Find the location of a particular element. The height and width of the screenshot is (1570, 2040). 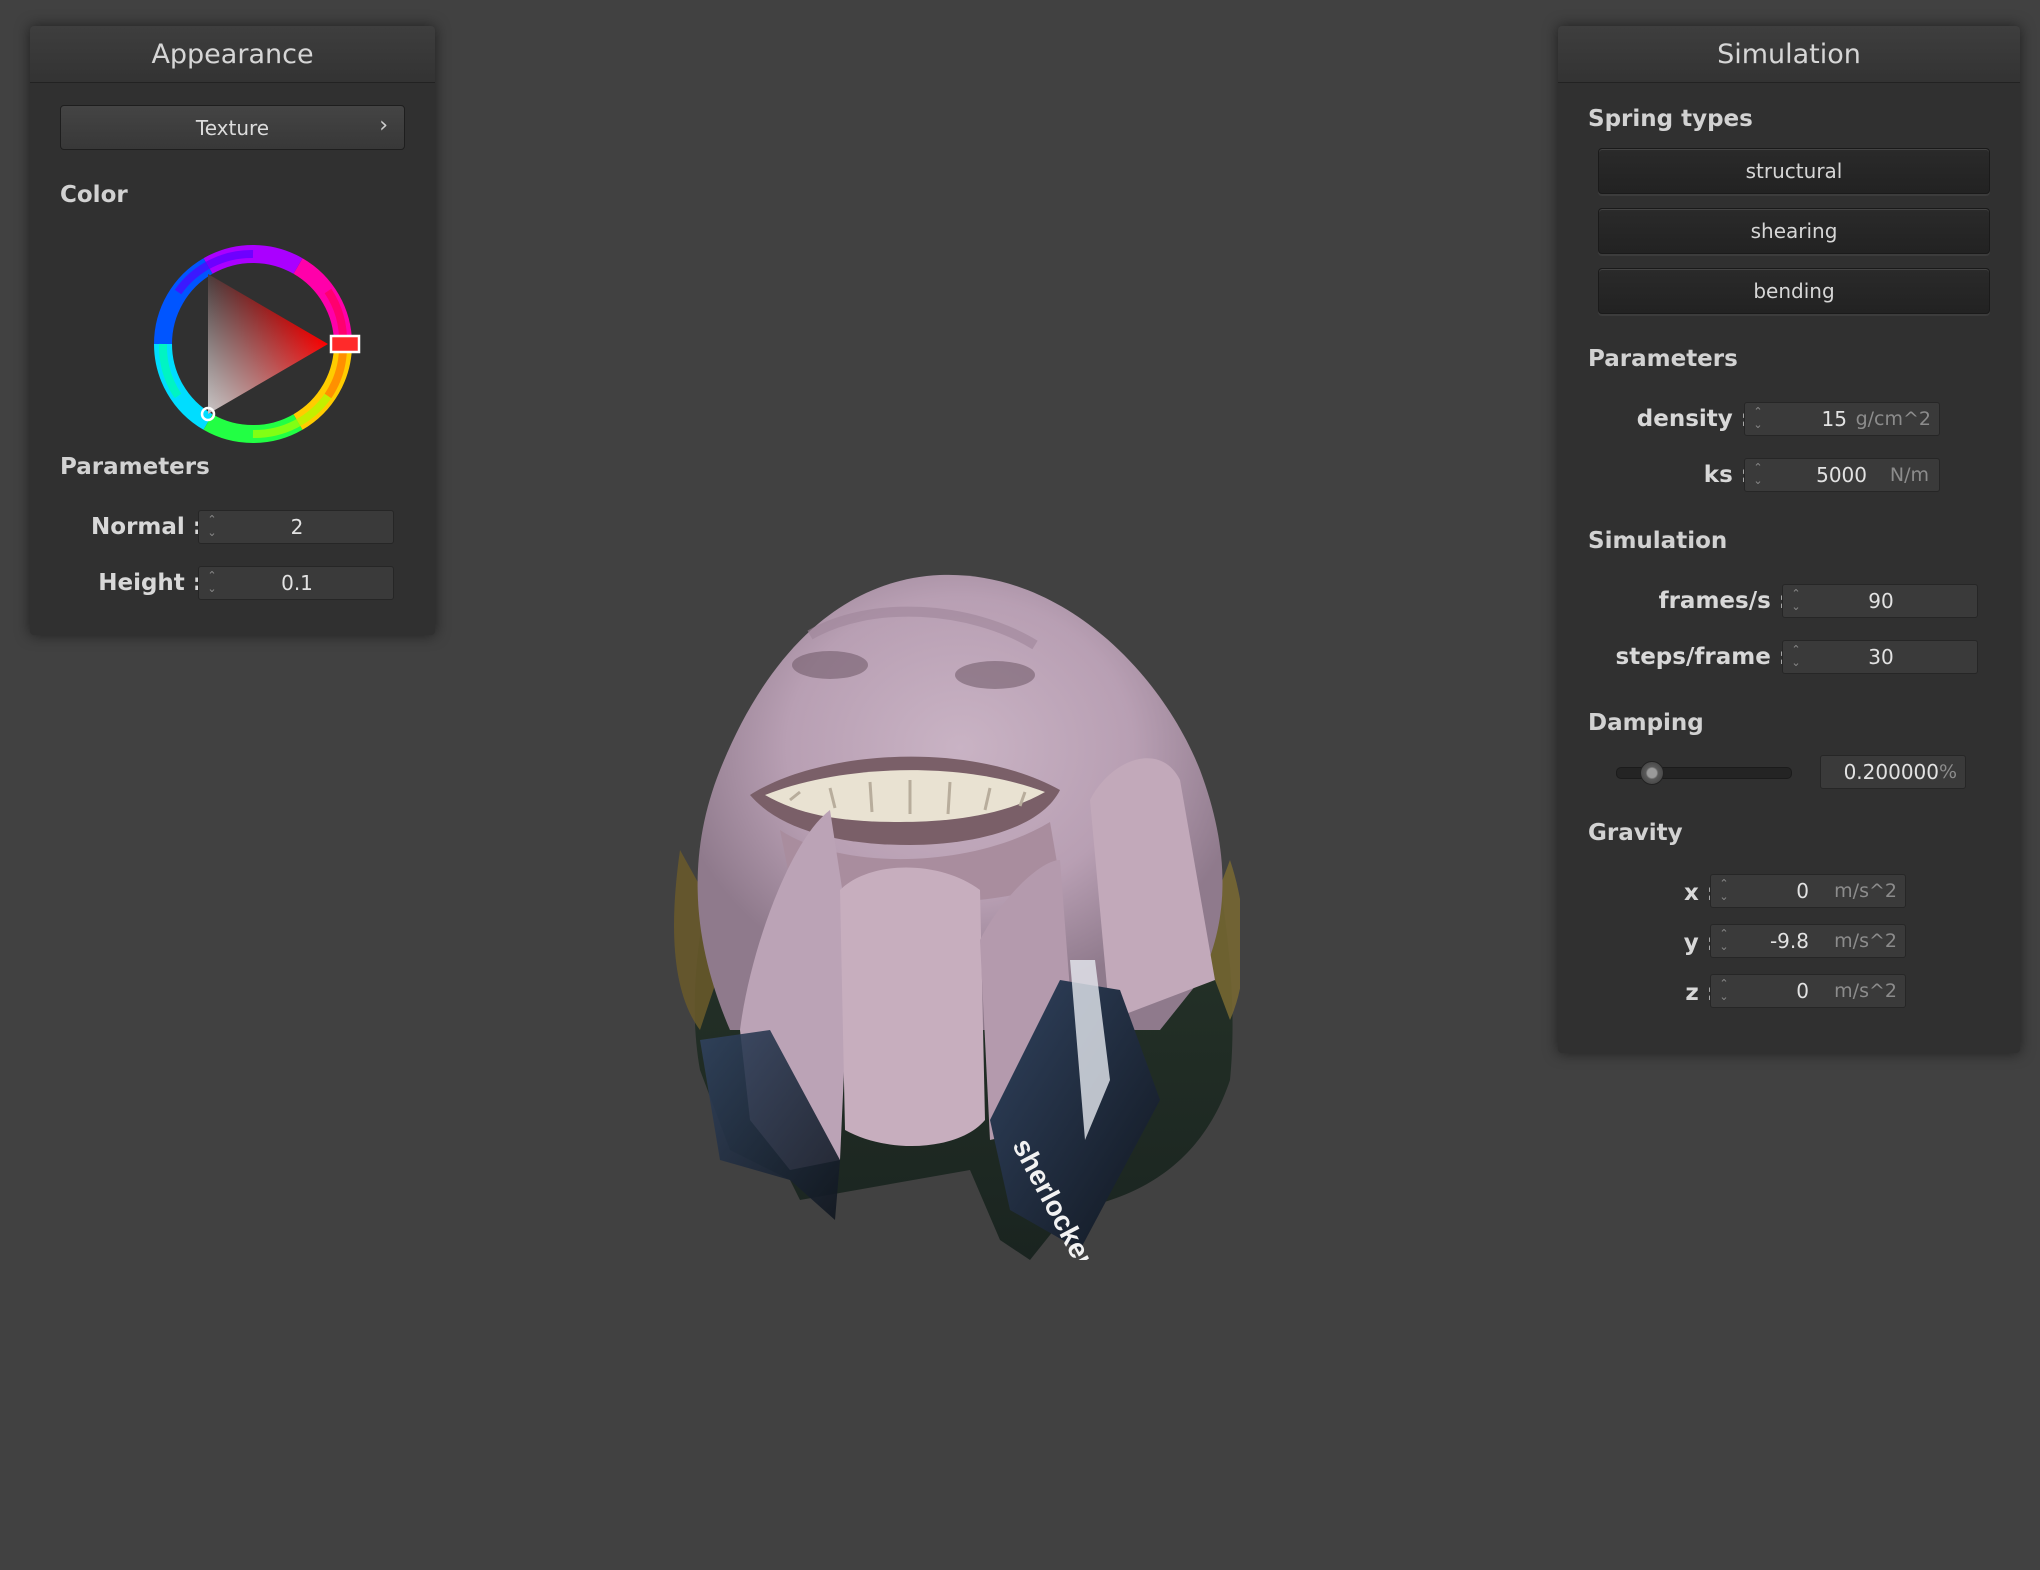

shearing-spring-label: shearing is located at coordinates (1794, 231).